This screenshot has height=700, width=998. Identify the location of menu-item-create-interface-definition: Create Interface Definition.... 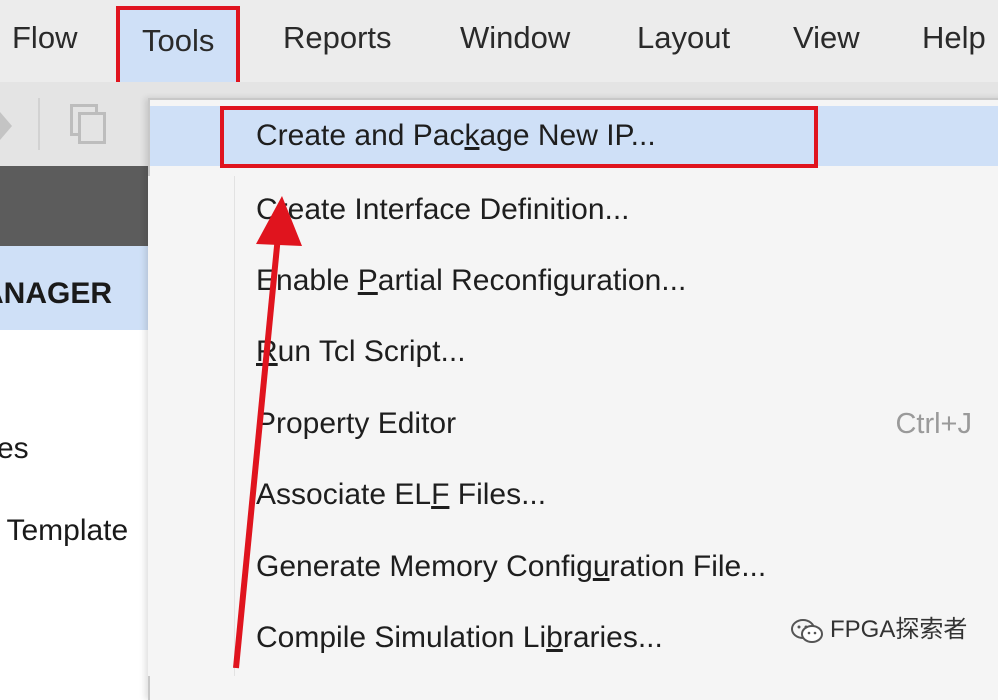
(433, 210).